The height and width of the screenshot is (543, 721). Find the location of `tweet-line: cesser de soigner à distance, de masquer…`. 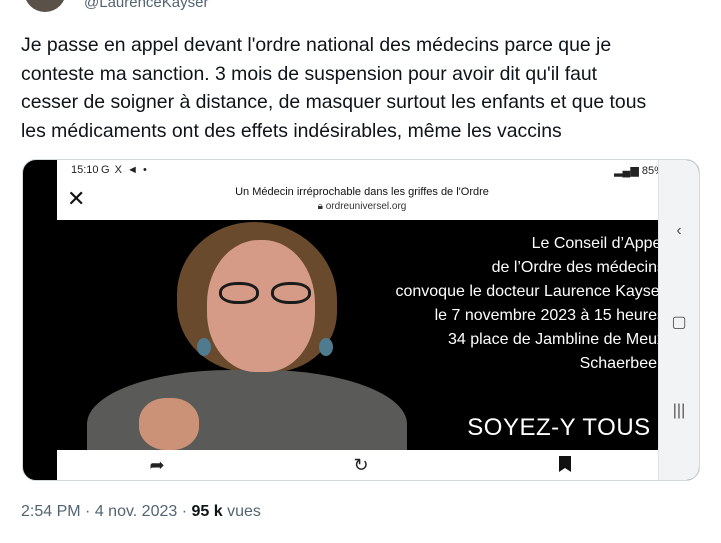

tweet-line: cesser de soigner à distance, de masquer… is located at coordinates (334, 102).